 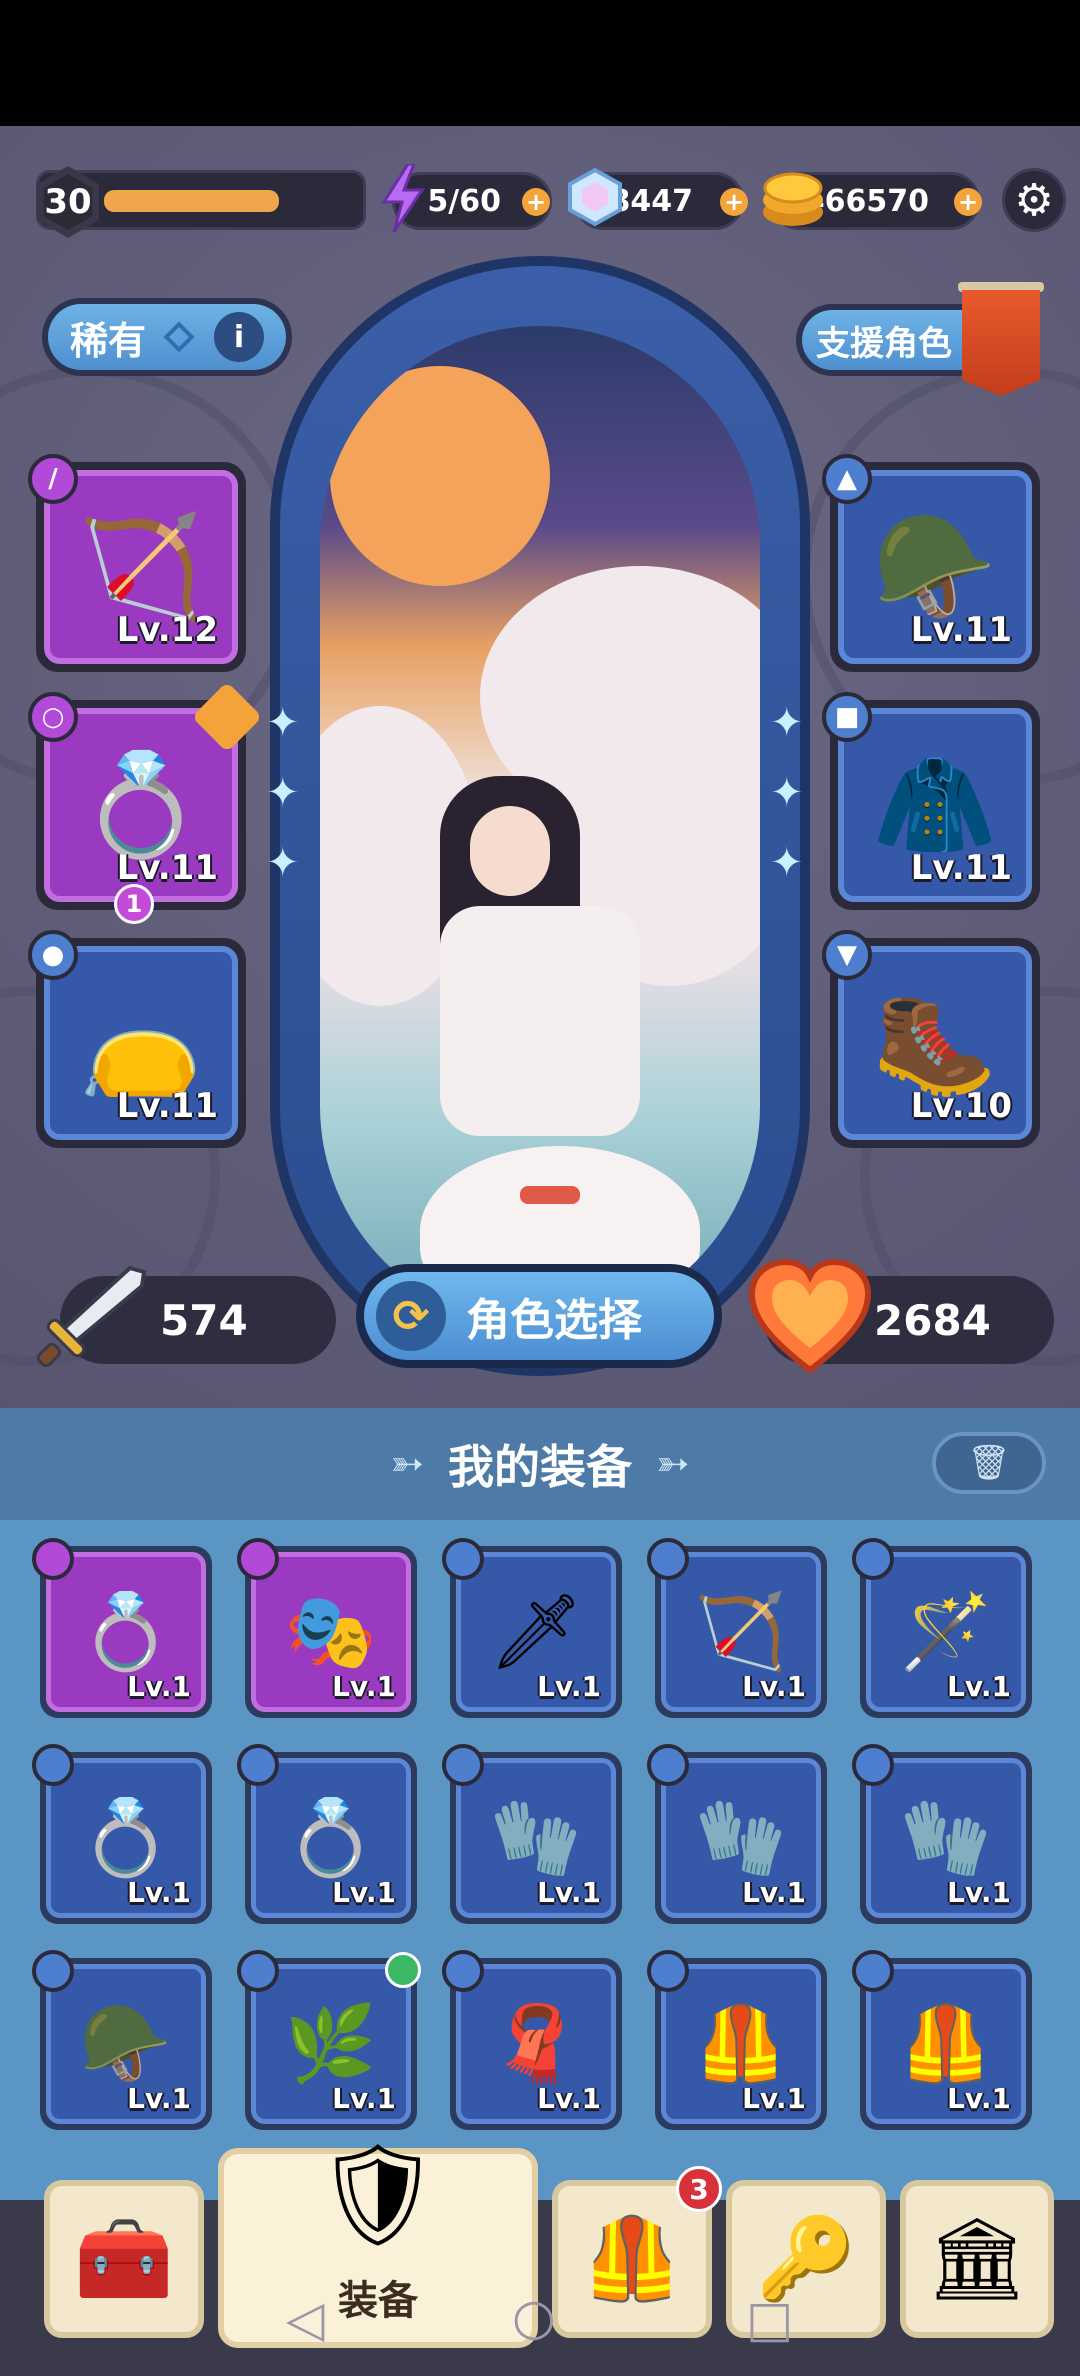 What do you see at coordinates (378, 2301) in the screenshot?
I see `nav-equipment-label: 装备` at bounding box center [378, 2301].